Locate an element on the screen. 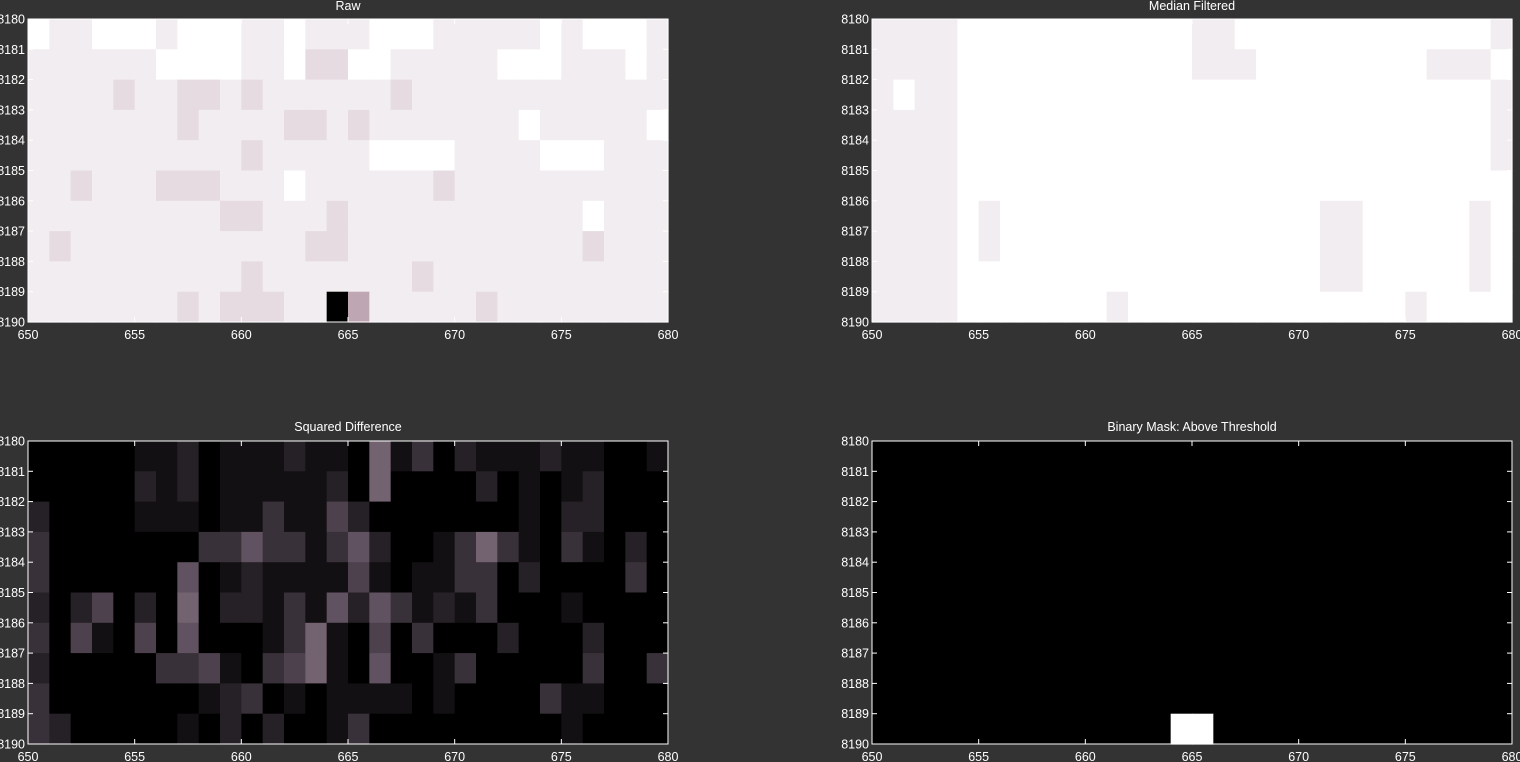 The image size is (1520, 762). x-tick-label: 650 is located at coordinates (872, 756).